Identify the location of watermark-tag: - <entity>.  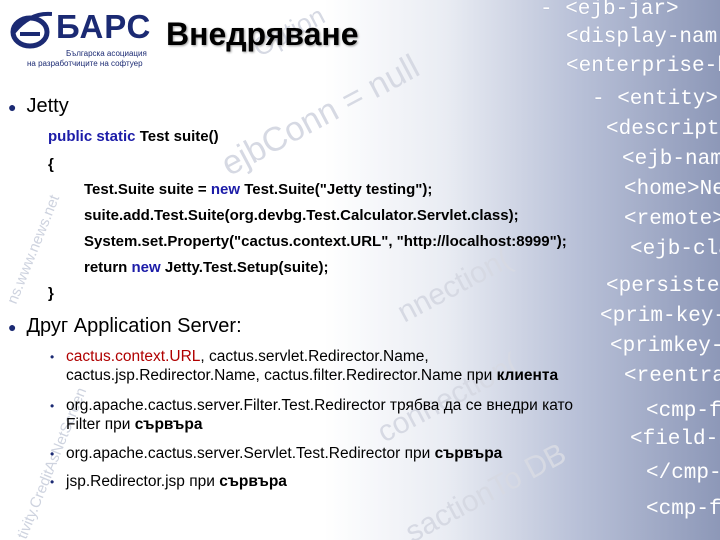
(655, 99).